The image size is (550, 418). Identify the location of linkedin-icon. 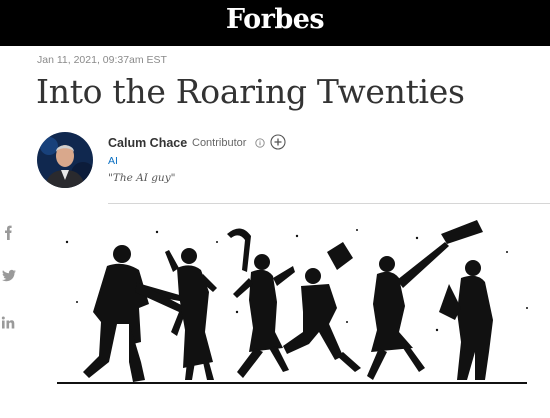
(9, 323).